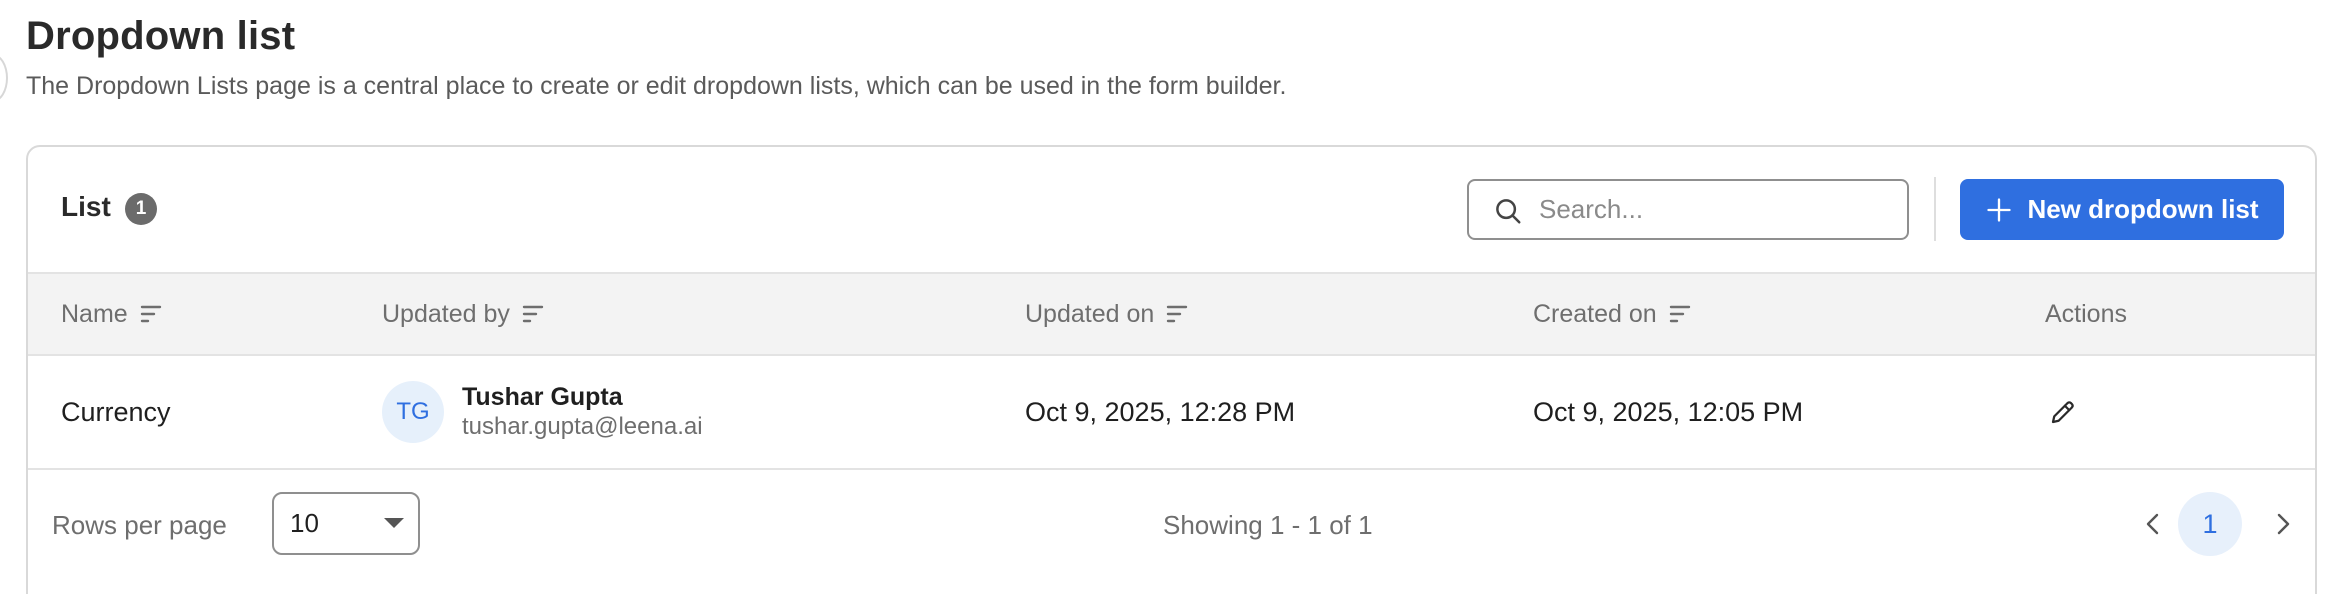 Image resolution: width=2346 pixels, height=594 pixels. Describe the element at coordinates (582, 426) in the screenshot. I see `user-email: tushar.gupta@leena.ai` at that location.